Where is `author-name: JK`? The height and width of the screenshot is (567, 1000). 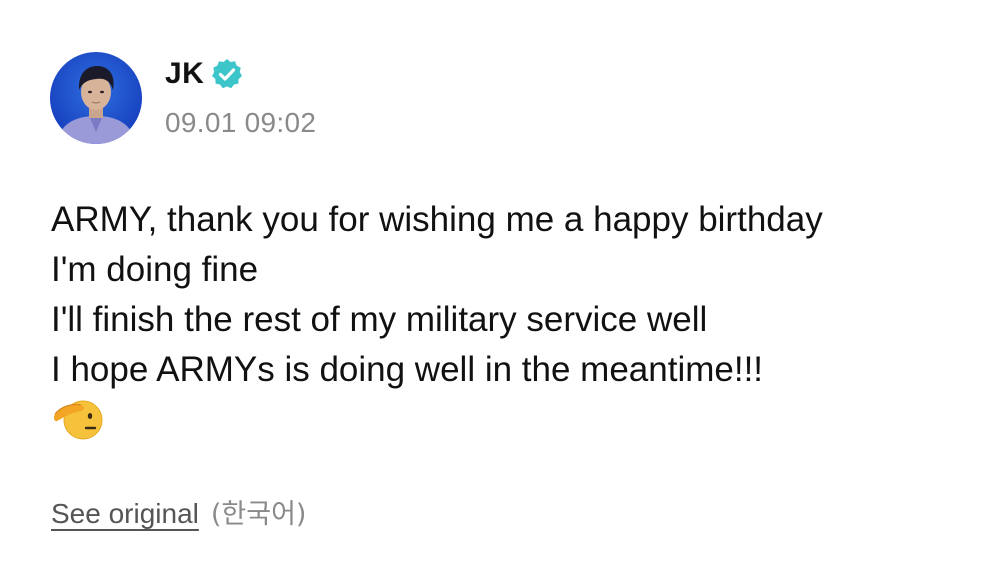
author-name: JK is located at coordinates (184, 74).